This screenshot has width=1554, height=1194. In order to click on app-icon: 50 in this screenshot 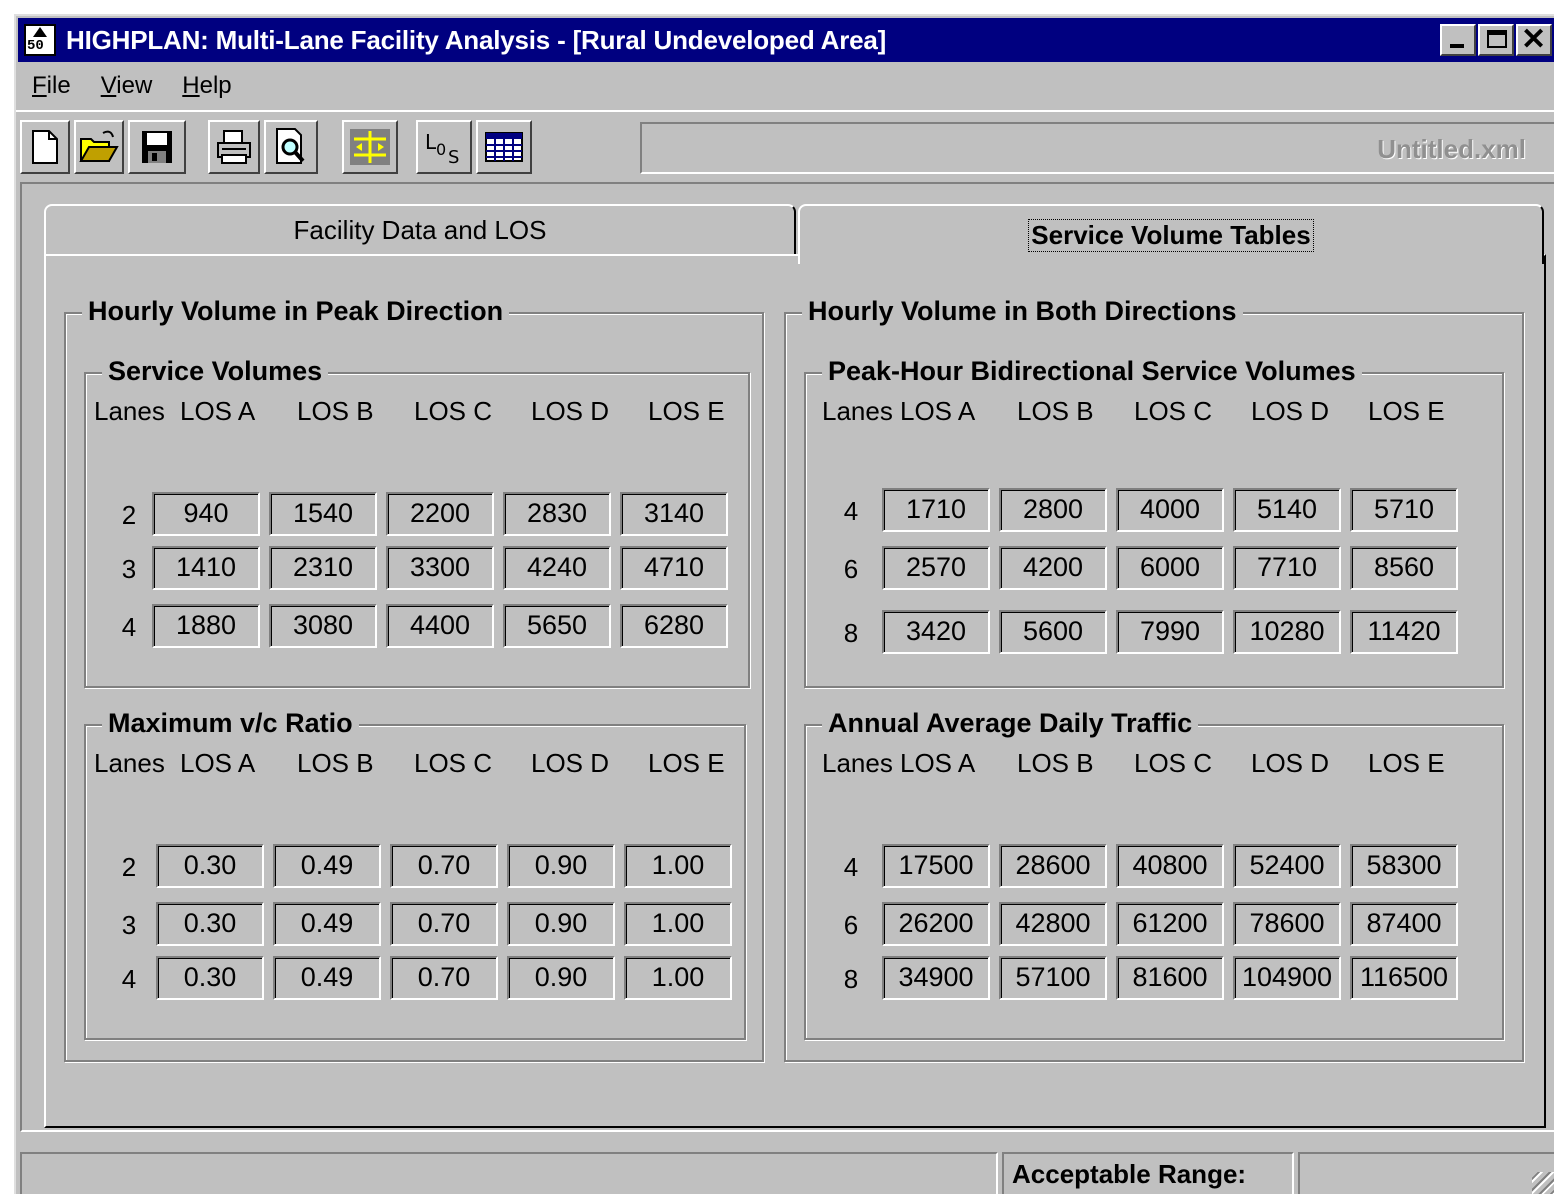, I will do `click(40, 40)`.